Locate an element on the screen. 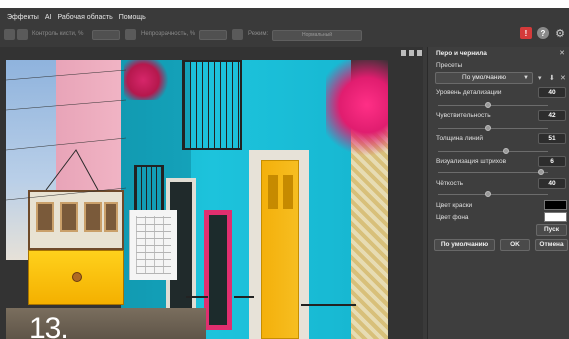  presets-label: Пресеты is located at coordinates (449, 65).